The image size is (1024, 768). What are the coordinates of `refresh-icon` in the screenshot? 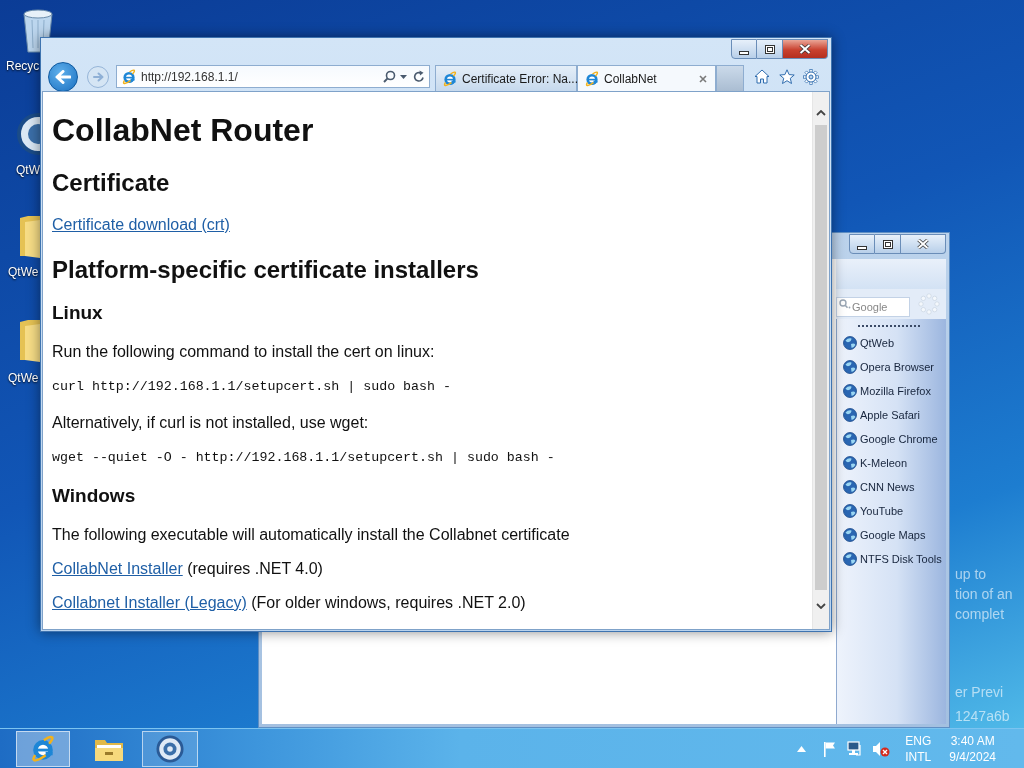 It's located at (419, 76).